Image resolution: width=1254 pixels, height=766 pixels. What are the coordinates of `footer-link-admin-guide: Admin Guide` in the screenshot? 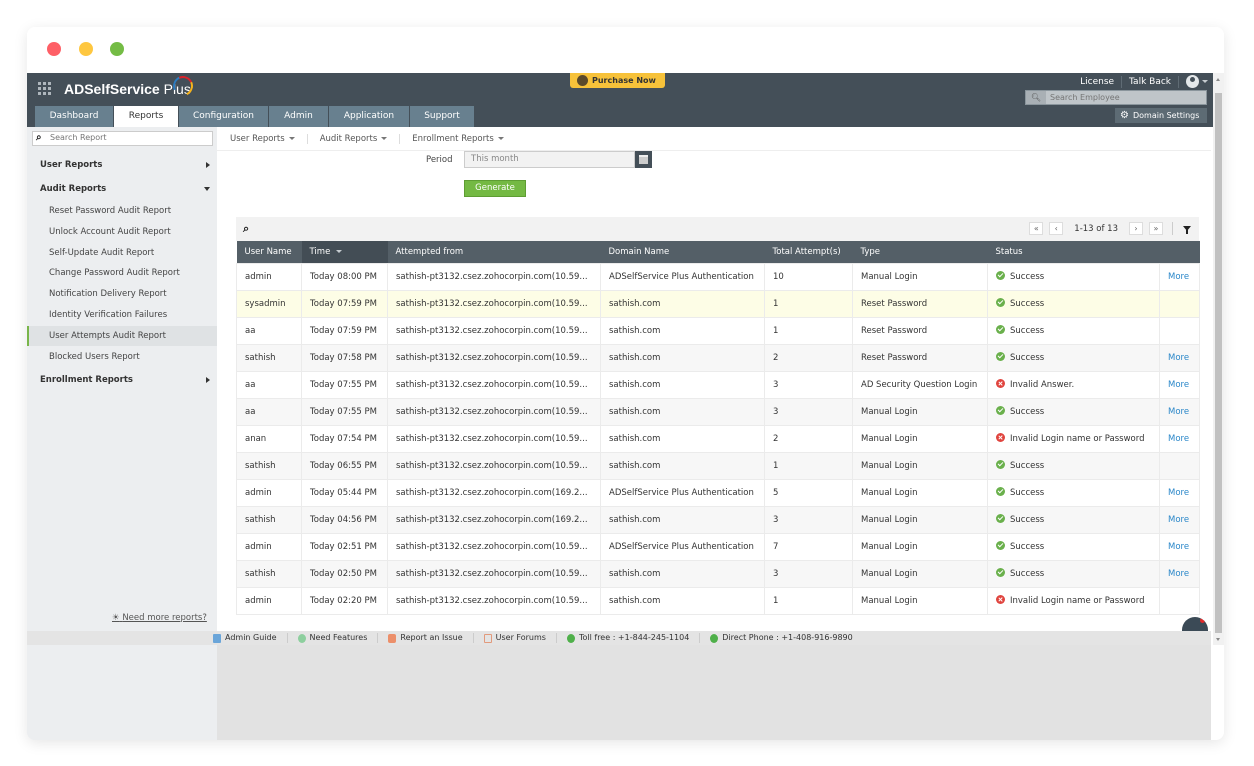 It's located at (245, 638).